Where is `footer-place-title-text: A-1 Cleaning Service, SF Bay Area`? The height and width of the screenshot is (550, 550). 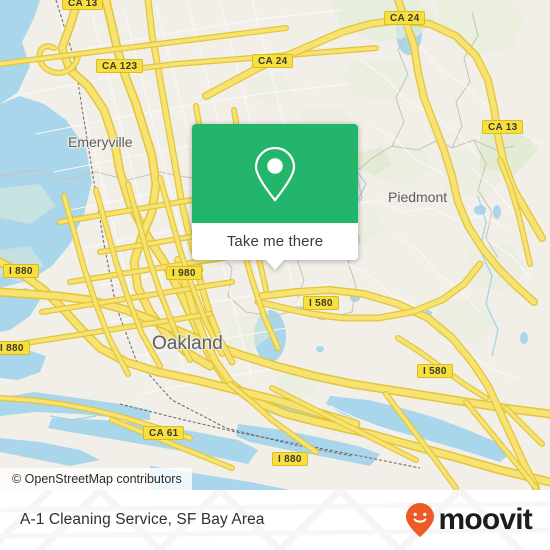 footer-place-title-text: A-1 Cleaning Service, SF Bay Area is located at coordinates (142, 519).